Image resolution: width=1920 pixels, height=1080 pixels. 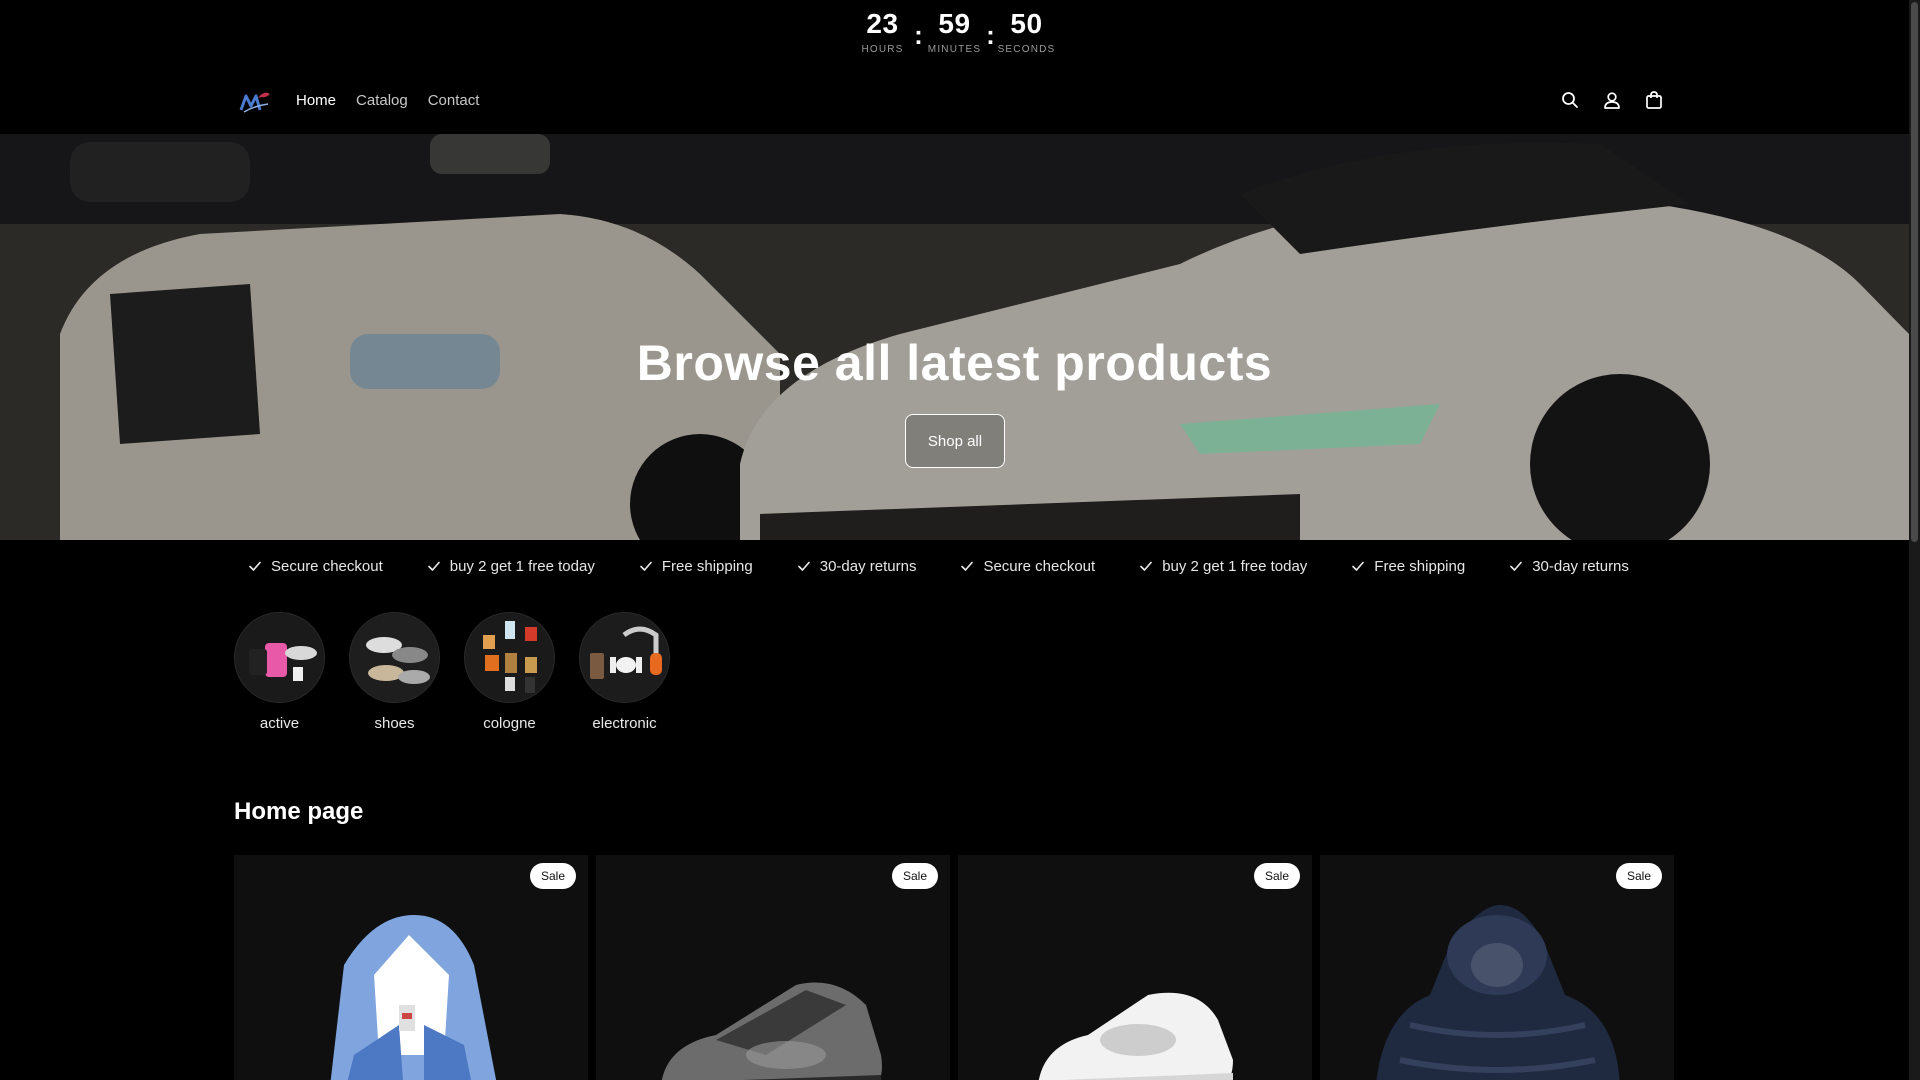 What do you see at coordinates (882, 23) in the screenshot?
I see `hours-value: 23` at bounding box center [882, 23].